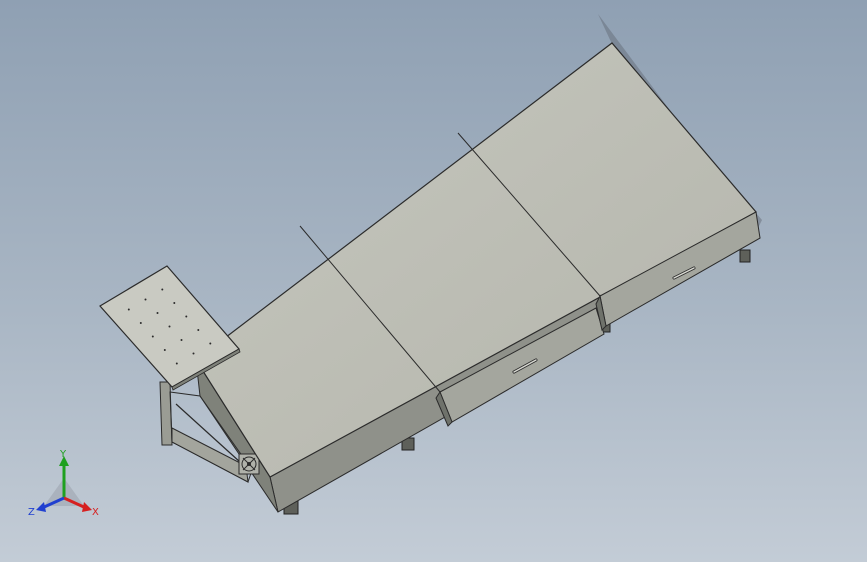  Describe the element at coordinates (745, 256) in the screenshot. I see `table-leg` at that location.